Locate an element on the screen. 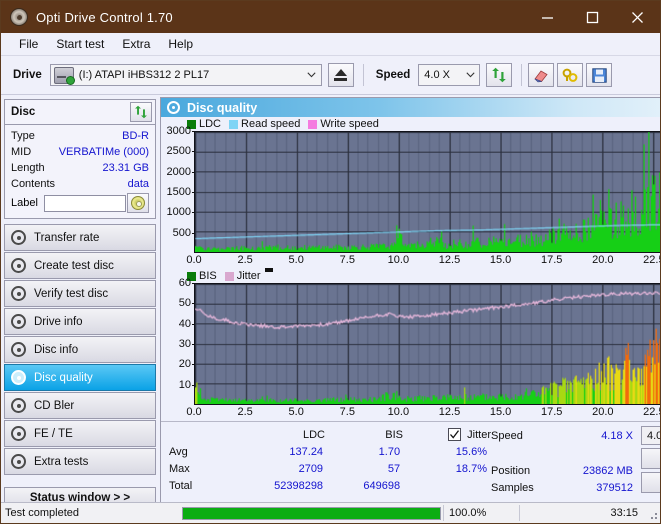  title-bar: Opti Drive Control 1.70 is located at coordinates (330, 17).